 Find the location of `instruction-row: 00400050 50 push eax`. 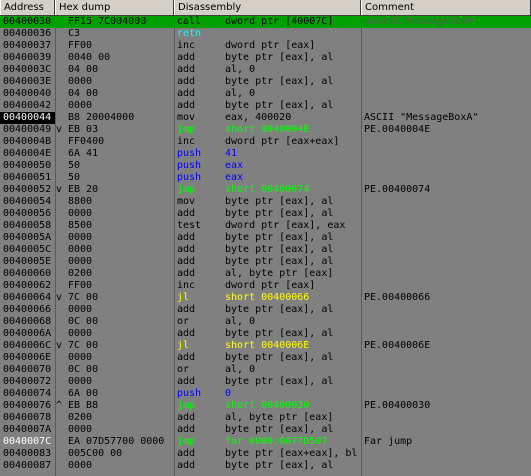

instruction-row: 00400050 50 push eax is located at coordinates (265, 166).